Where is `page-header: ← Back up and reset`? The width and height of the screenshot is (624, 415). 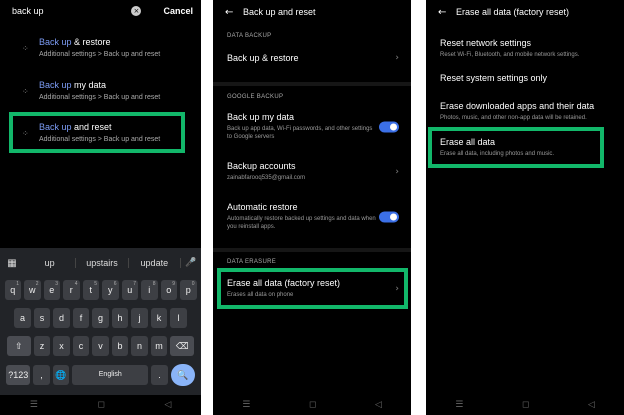
page-header: ← Back up and reset is located at coordinates (312, 12).